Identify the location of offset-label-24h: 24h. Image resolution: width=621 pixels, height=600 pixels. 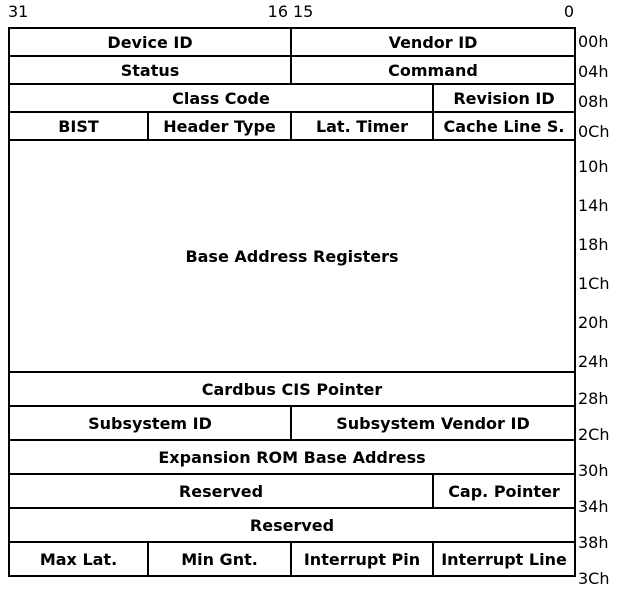
(593, 361).